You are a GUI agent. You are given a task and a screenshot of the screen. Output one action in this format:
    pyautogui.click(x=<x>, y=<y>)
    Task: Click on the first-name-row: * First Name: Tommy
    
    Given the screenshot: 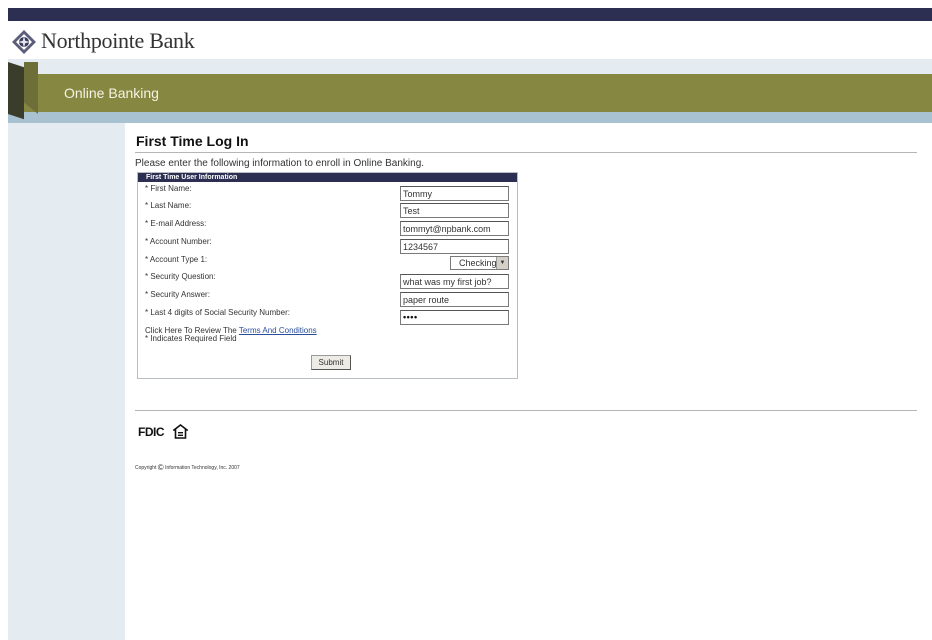 What is the action you would take?
    pyautogui.click(x=327, y=192)
    